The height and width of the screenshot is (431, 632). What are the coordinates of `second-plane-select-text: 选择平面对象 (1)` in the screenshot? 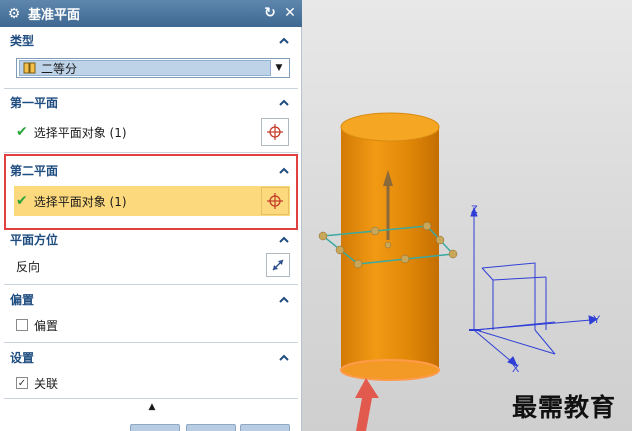 It's located at (80, 201).